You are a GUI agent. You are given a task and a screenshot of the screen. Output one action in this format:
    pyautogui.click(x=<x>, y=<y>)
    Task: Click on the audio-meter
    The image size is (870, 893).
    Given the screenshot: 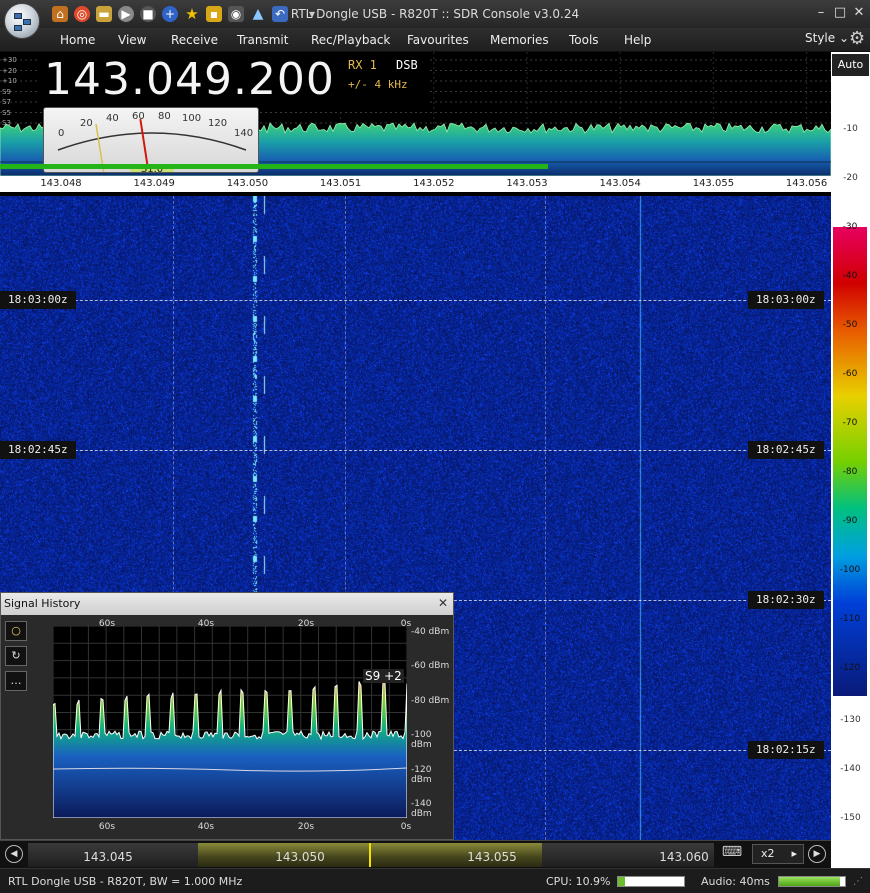 What is the action you would take?
    pyautogui.click(x=812, y=881)
    